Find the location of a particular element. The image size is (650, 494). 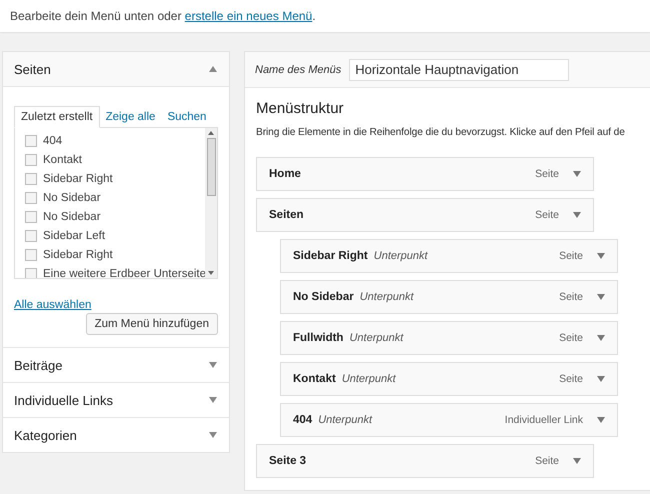

menu-item: Kontakt Unterpunkt Seite is located at coordinates (449, 379).